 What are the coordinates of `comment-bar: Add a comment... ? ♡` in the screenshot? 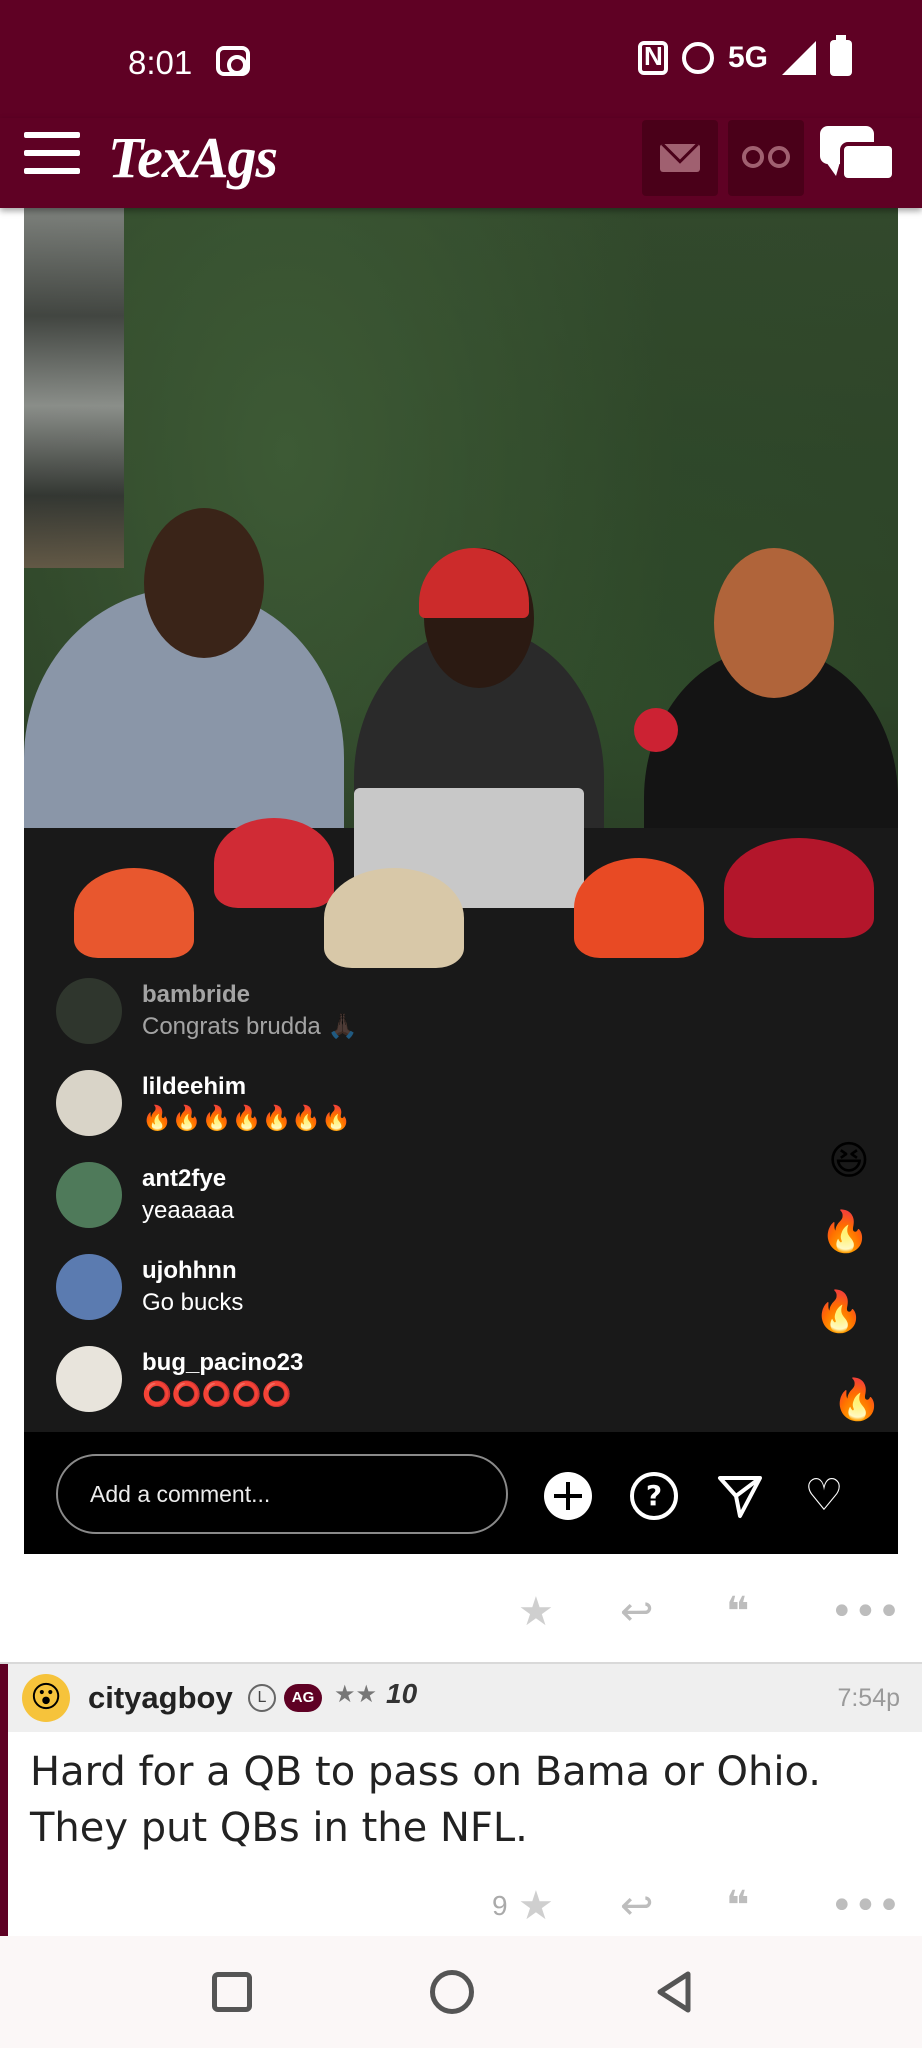 It's located at (461, 1493).